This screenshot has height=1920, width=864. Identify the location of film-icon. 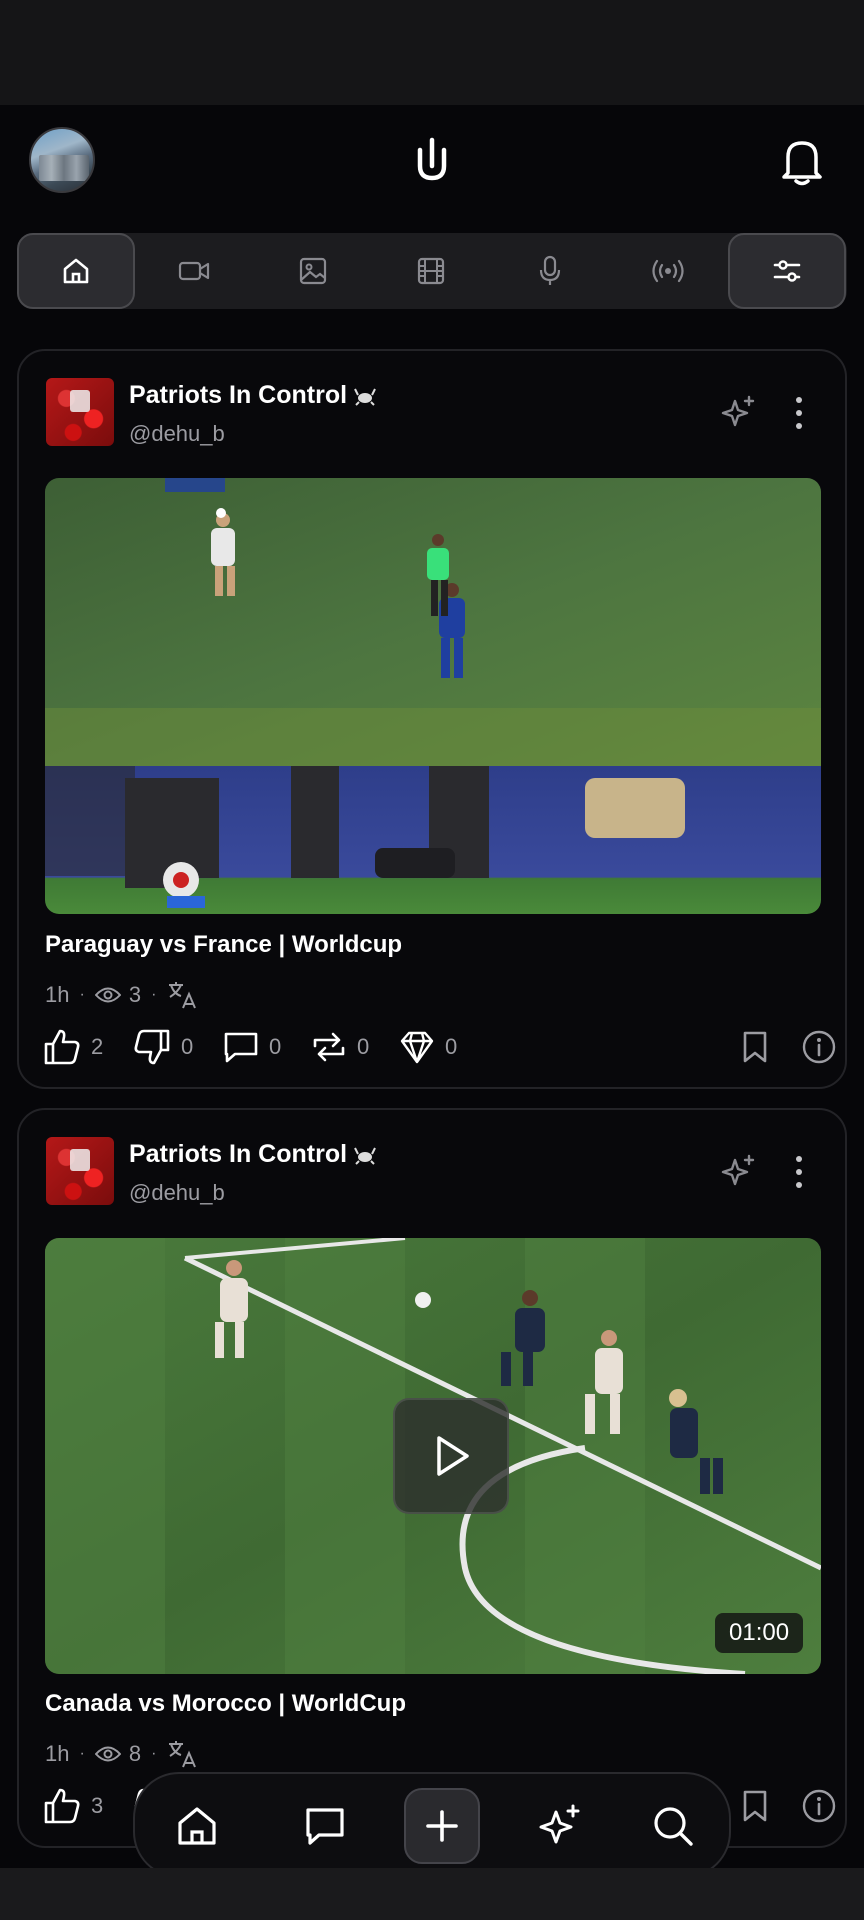
(431, 271).